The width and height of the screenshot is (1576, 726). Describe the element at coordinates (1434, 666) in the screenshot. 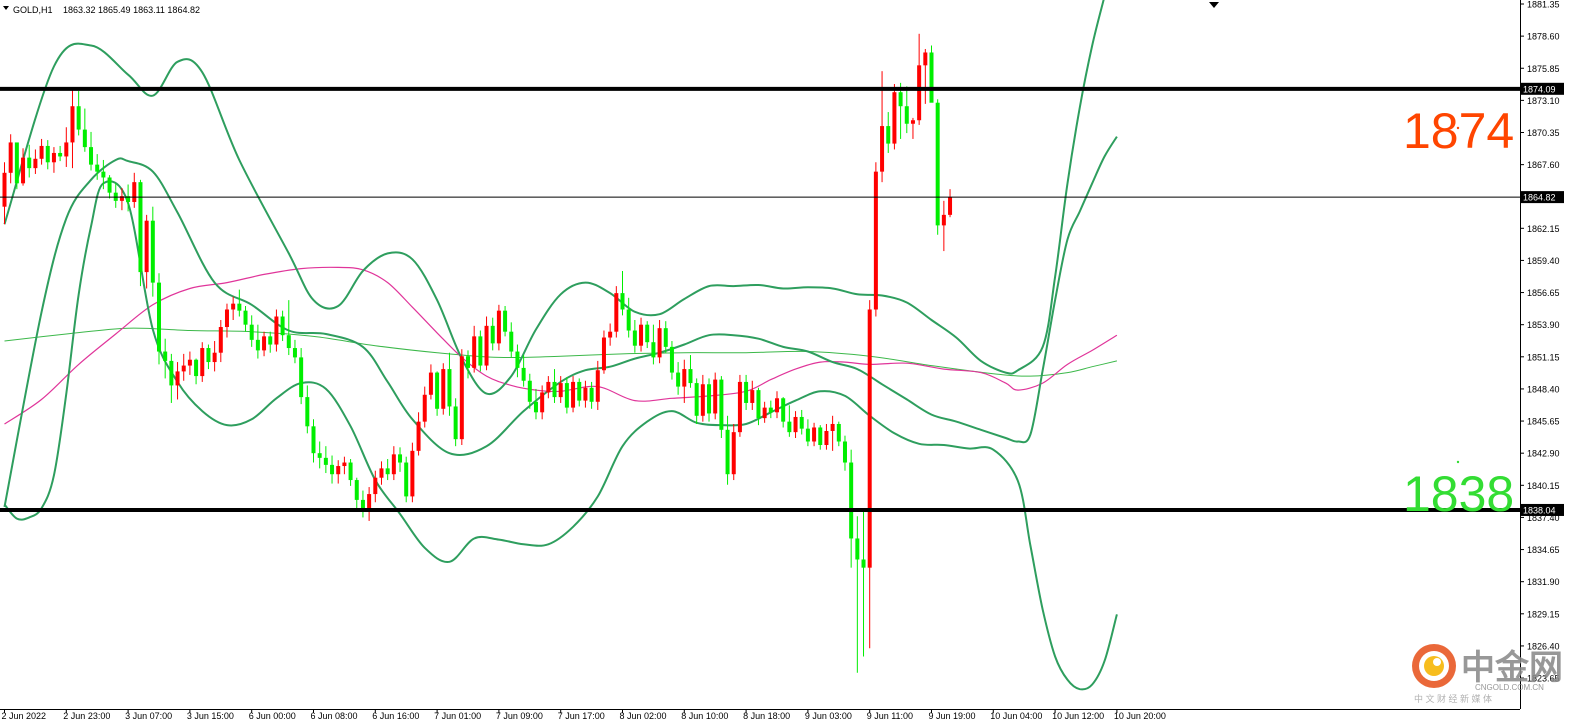

I see `cngold-logo-icon` at that location.